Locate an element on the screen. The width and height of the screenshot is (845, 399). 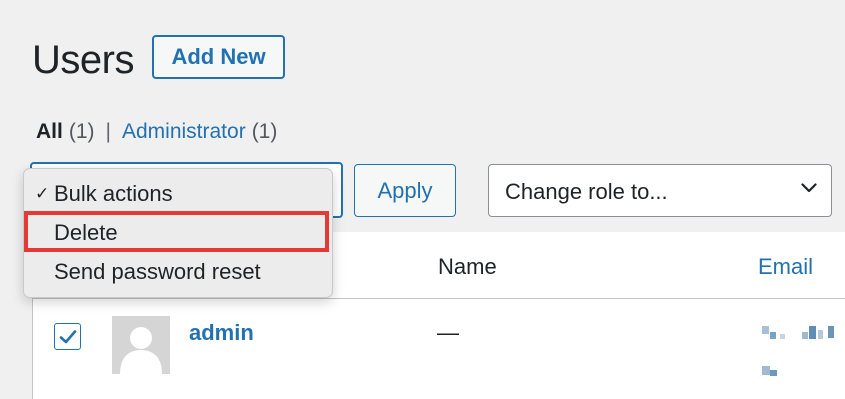
default-avatar-icon is located at coordinates (141, 345).